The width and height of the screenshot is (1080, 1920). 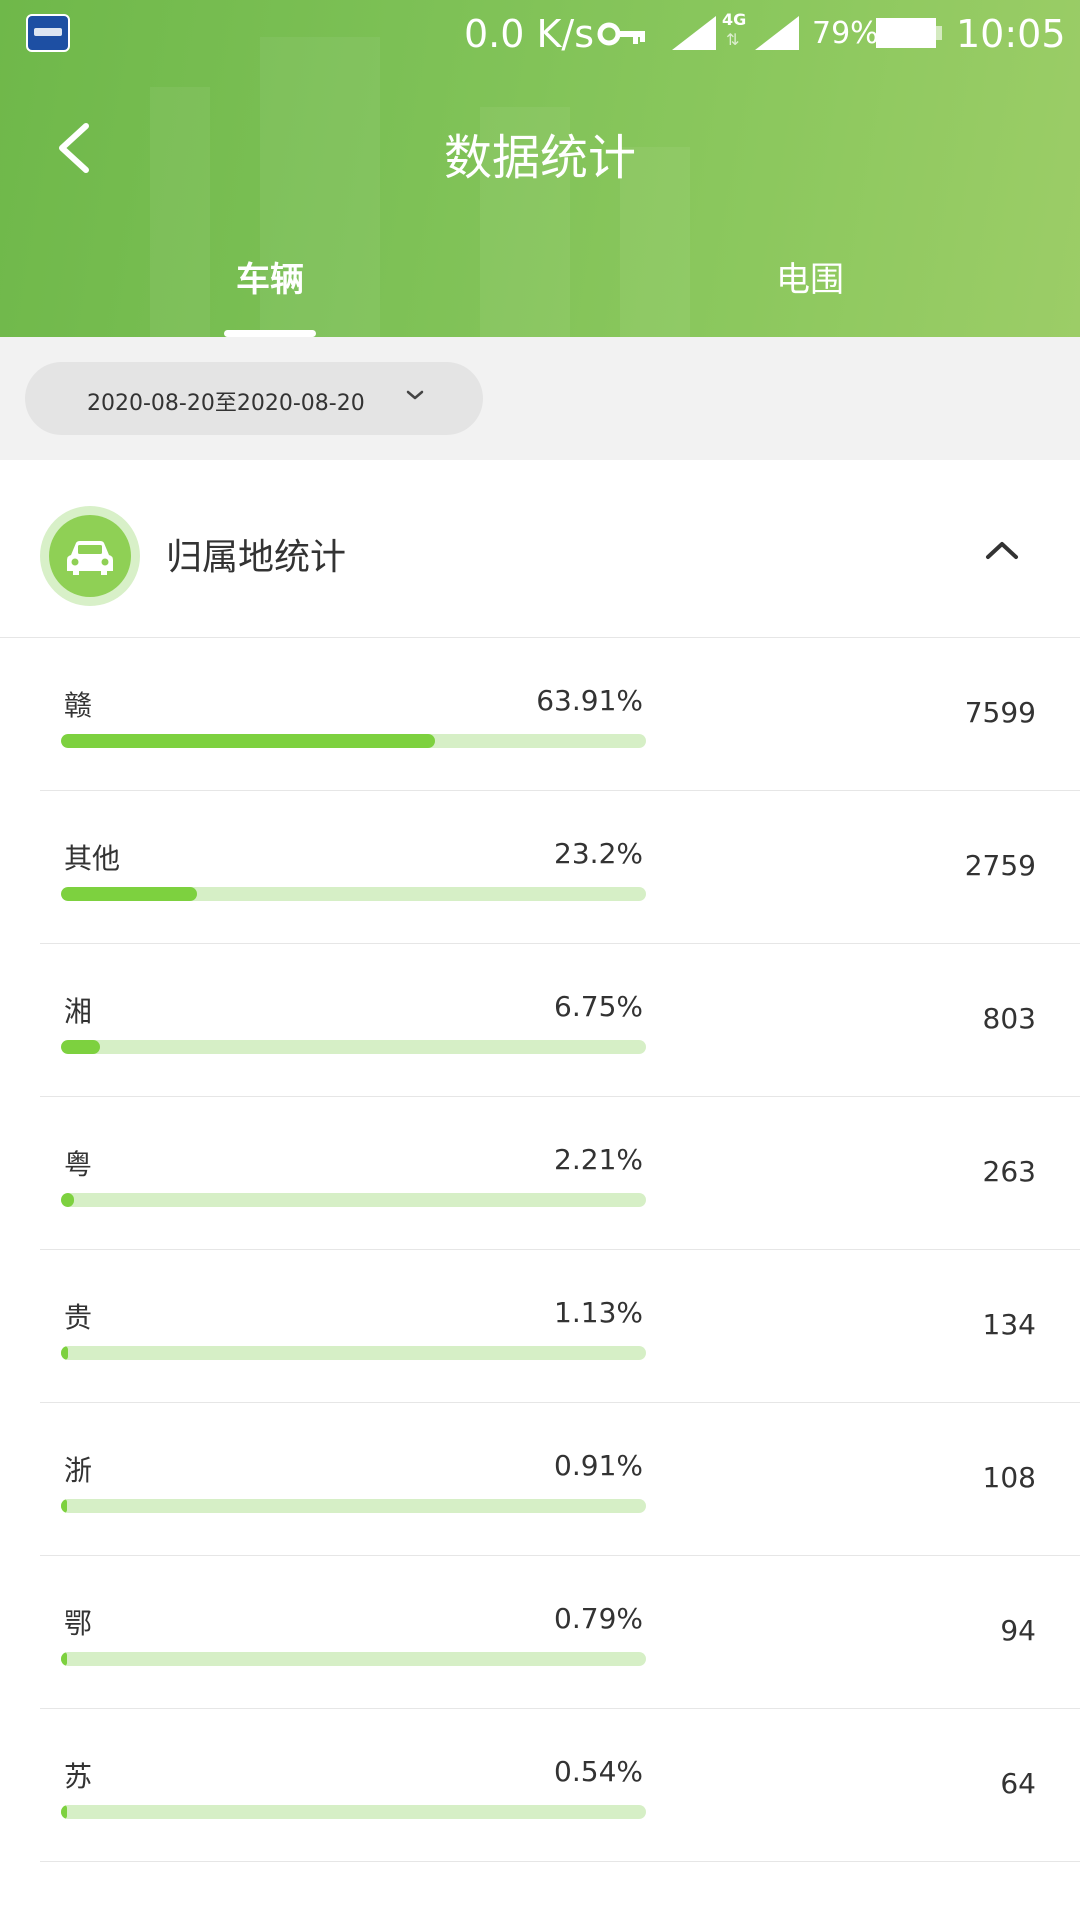 I want to click on key-icon, so click(x=621, y=34).